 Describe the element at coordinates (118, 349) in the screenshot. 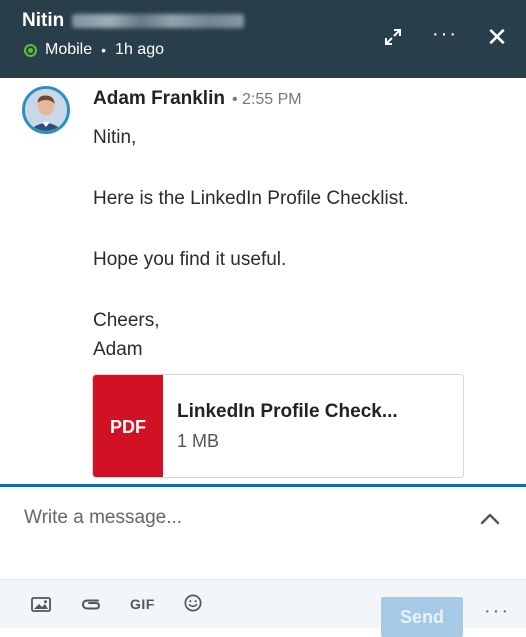

I see `message-line-signature: Adam` at that location.